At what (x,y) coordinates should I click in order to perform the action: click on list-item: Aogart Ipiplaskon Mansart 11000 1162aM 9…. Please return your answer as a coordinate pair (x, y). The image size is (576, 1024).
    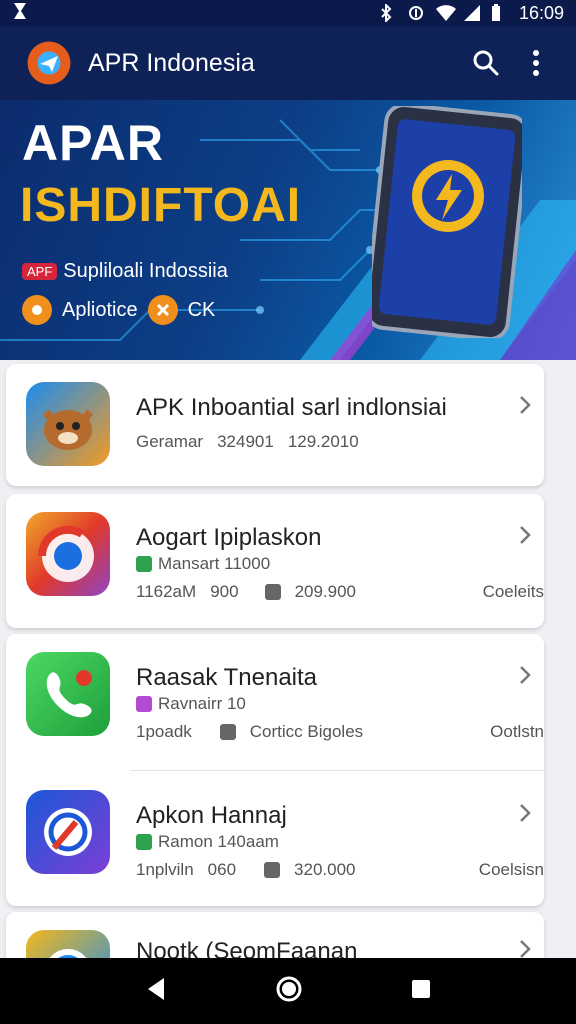
    Looking at the image, I should click on (275, 560).